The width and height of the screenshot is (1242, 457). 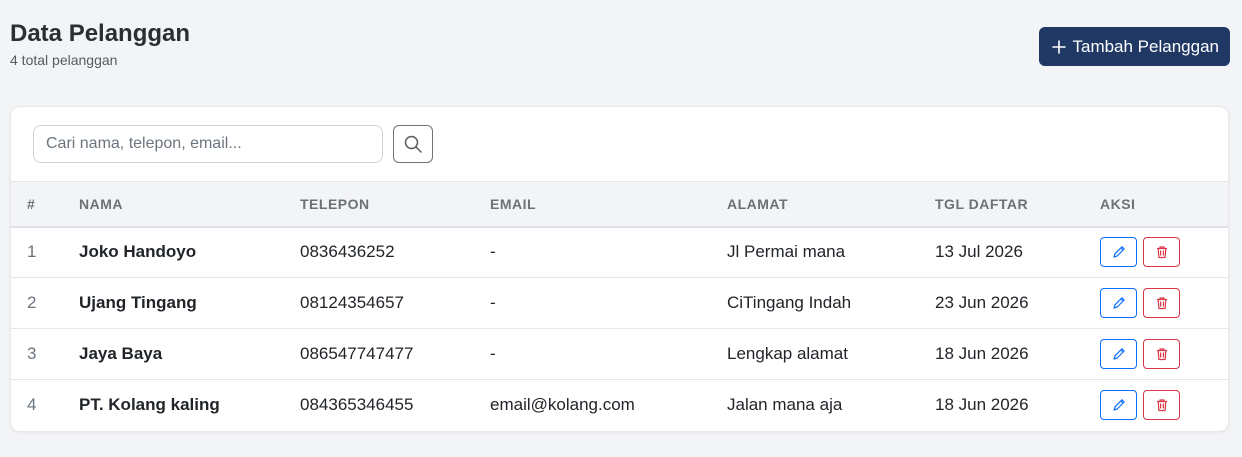 What do you see at coordinates (608, 204) in the screenshot?
I see `column-header-email: EMAIL` at bounding box center [608, 204].